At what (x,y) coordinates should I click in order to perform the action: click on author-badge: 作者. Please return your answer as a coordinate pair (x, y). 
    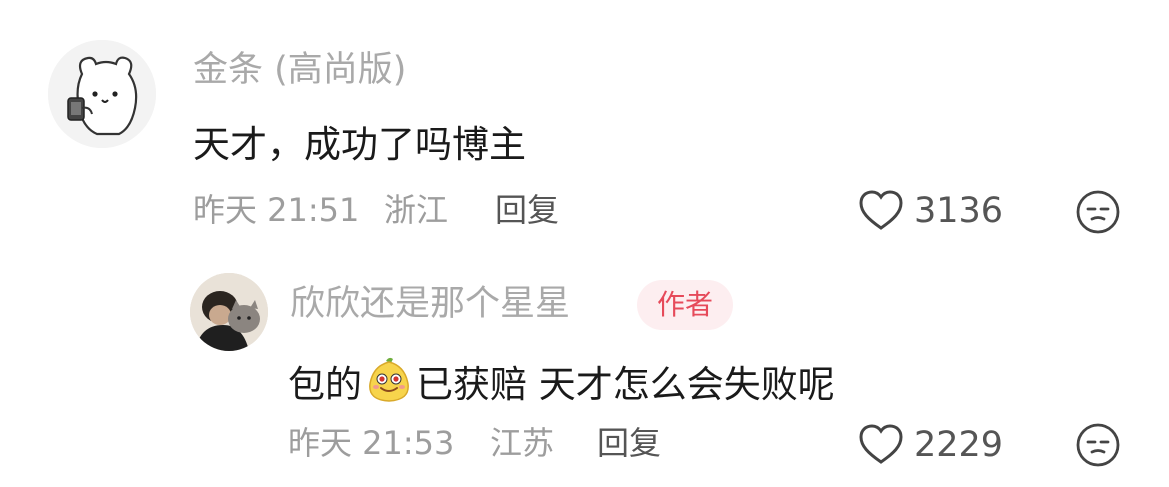
    Looking at the image, I should click on (685, 305).